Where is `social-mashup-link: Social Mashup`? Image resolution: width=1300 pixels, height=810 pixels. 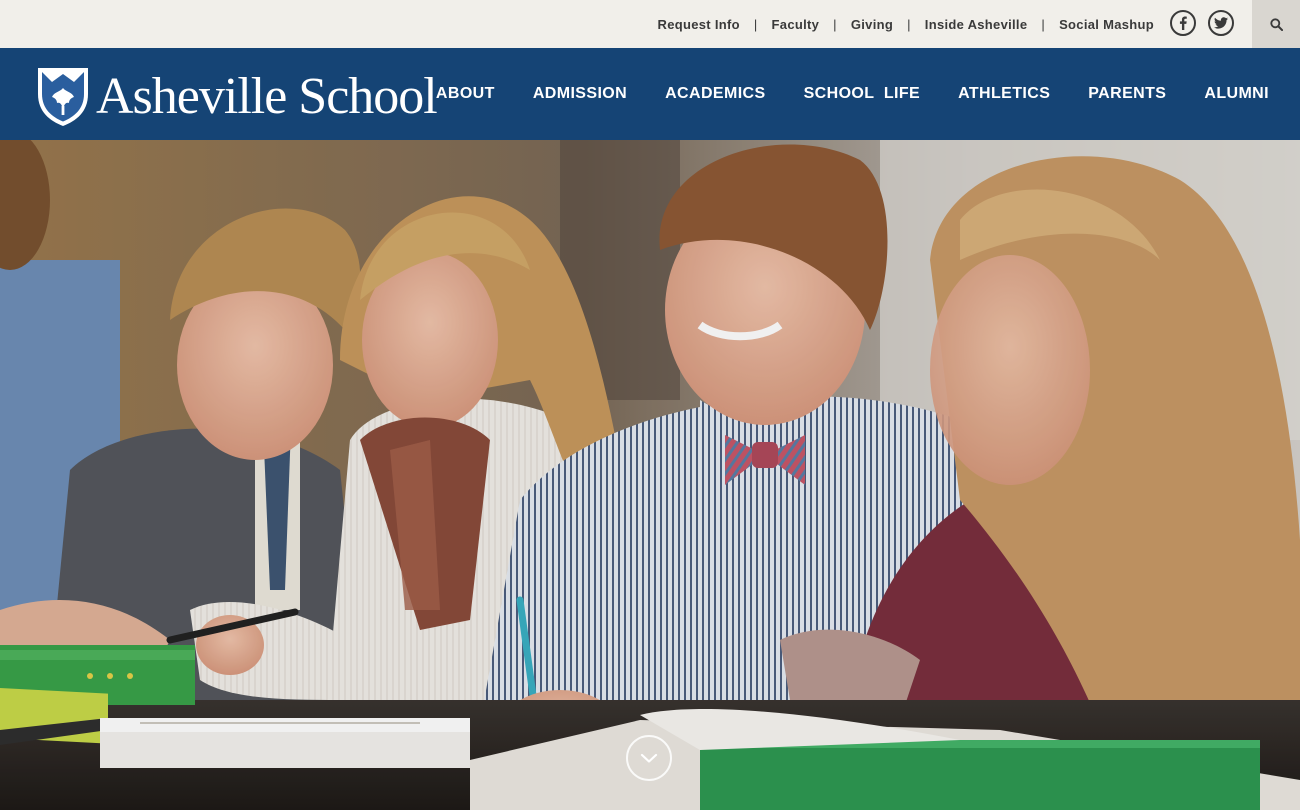 social-mashup-link: Social Mashup is located at coordinates (1106, 24).